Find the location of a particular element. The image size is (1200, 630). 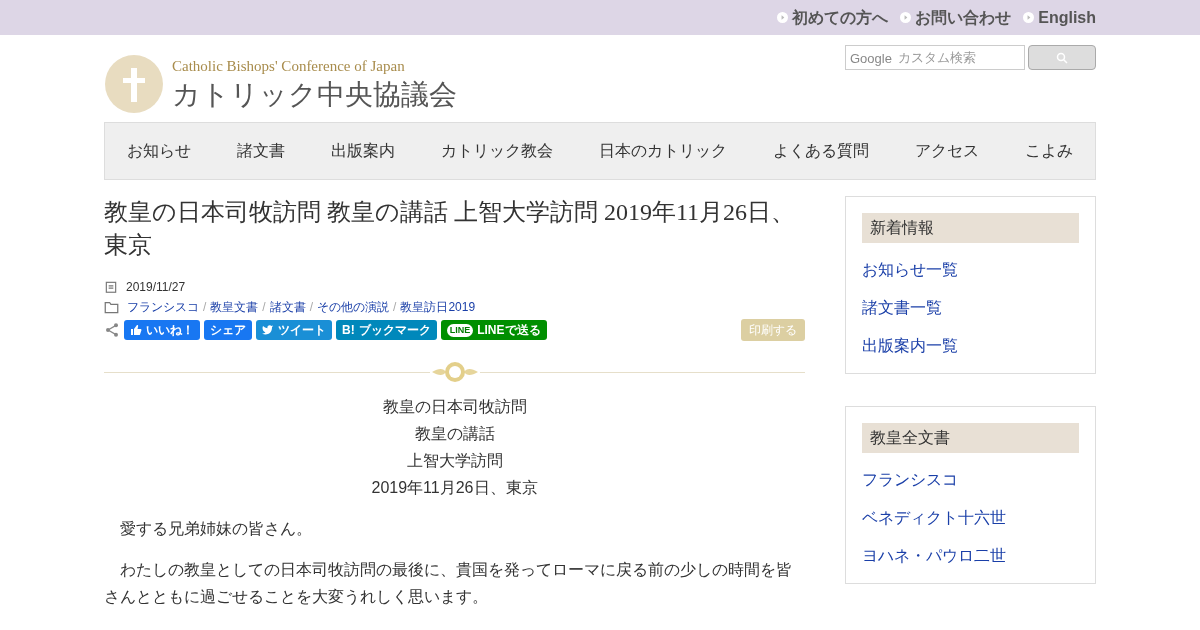

sidebar-heading: 新着情報 is located at coordinates (970, 228).